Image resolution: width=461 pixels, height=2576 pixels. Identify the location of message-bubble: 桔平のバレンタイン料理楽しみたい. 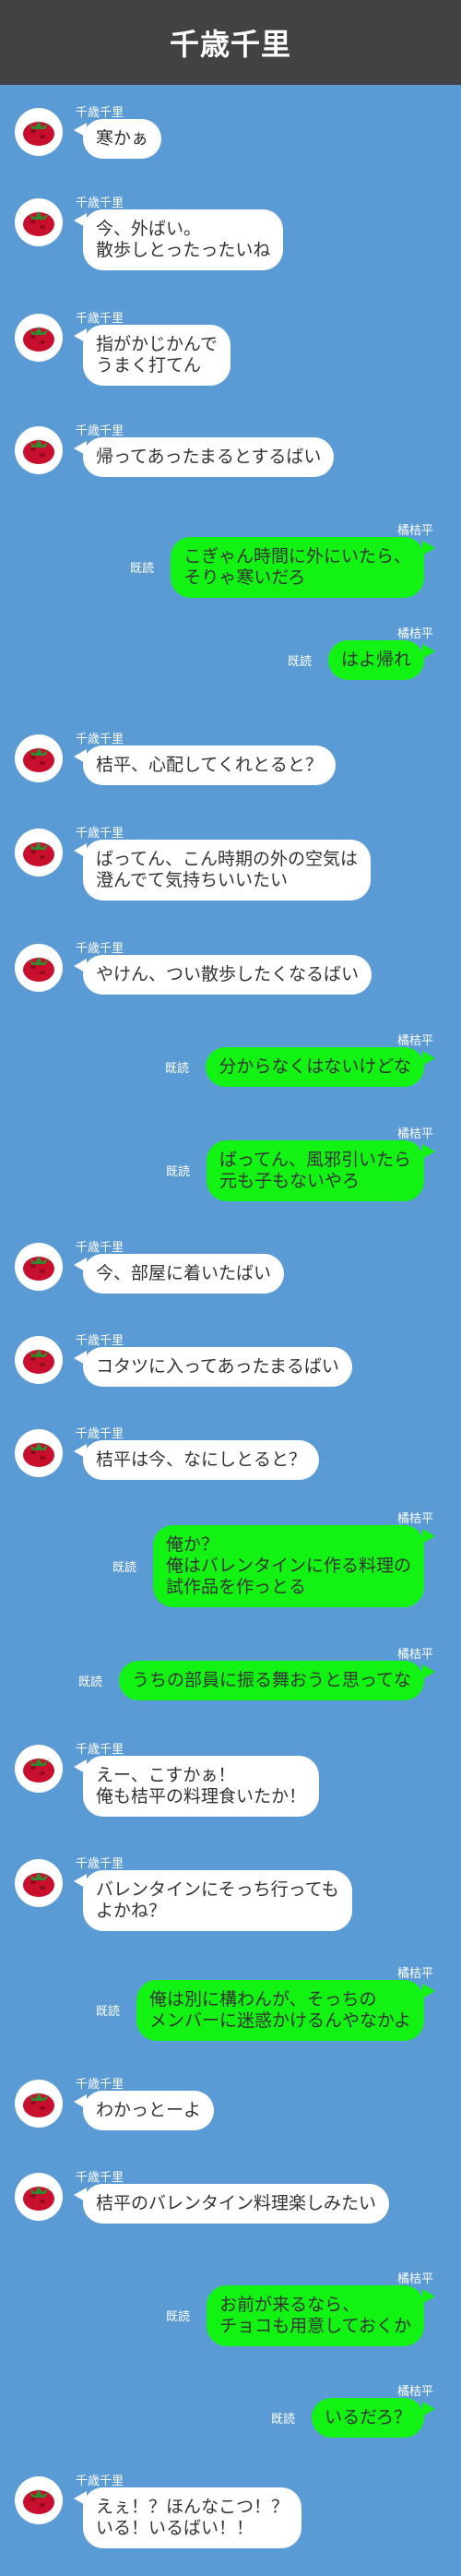
(237, 2204).